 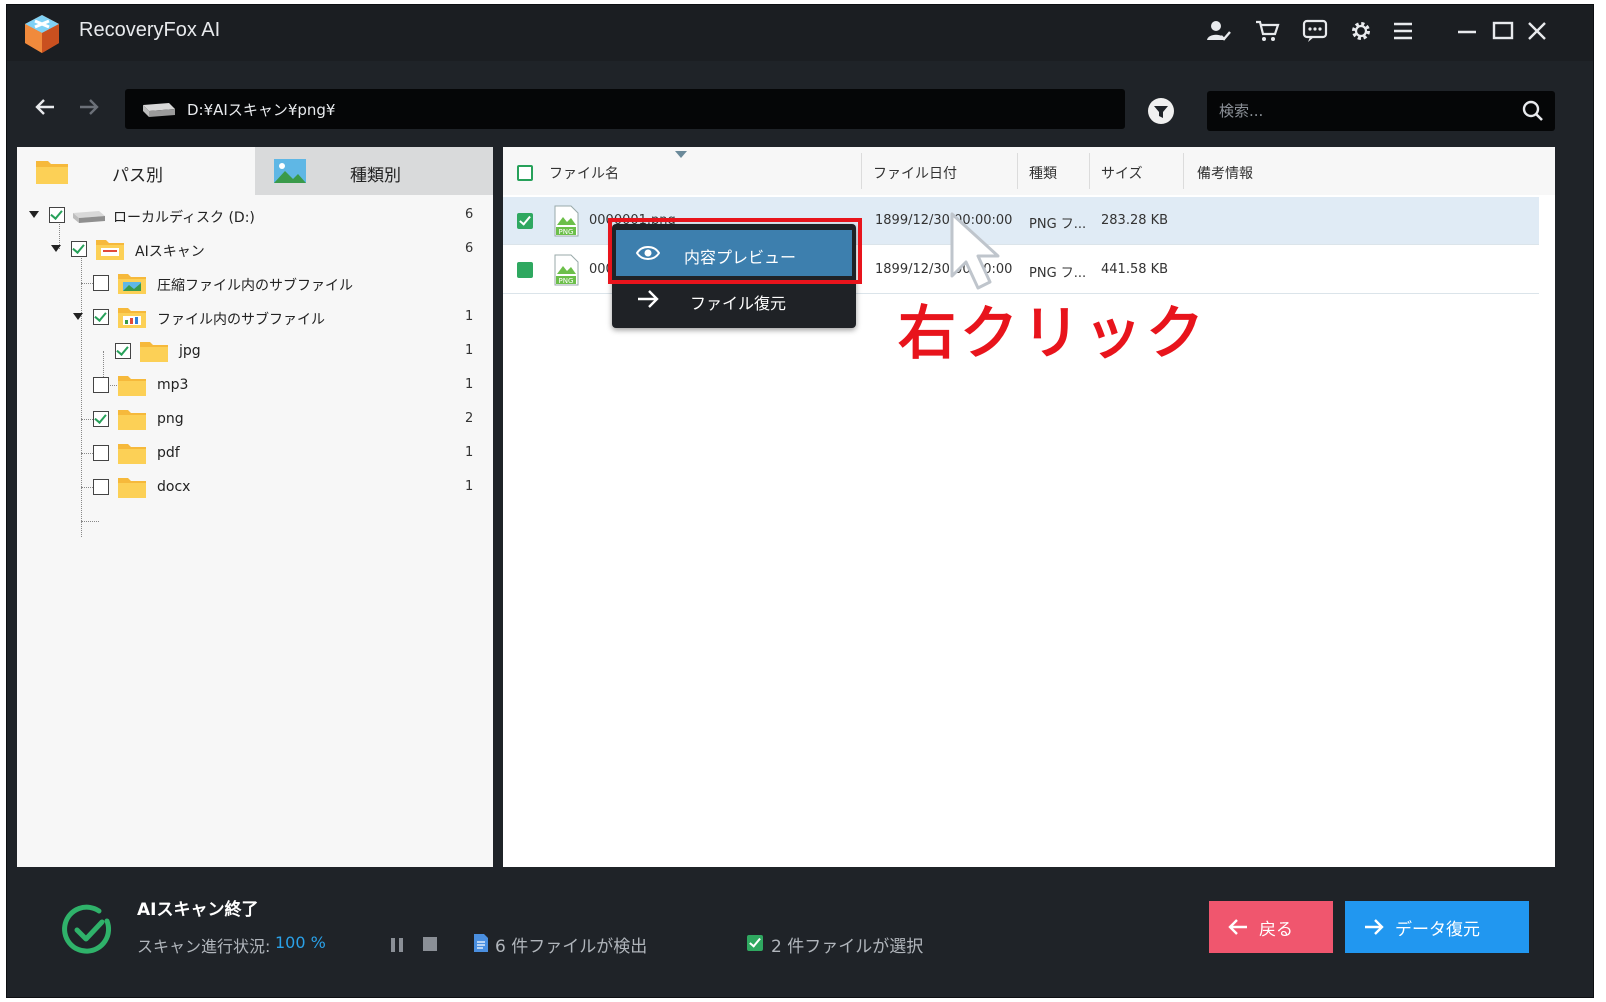 What do you see at coordinates (300, 942) in the screenshot?
I see `progress-value: 100 %` at bounding box center [300, 942].